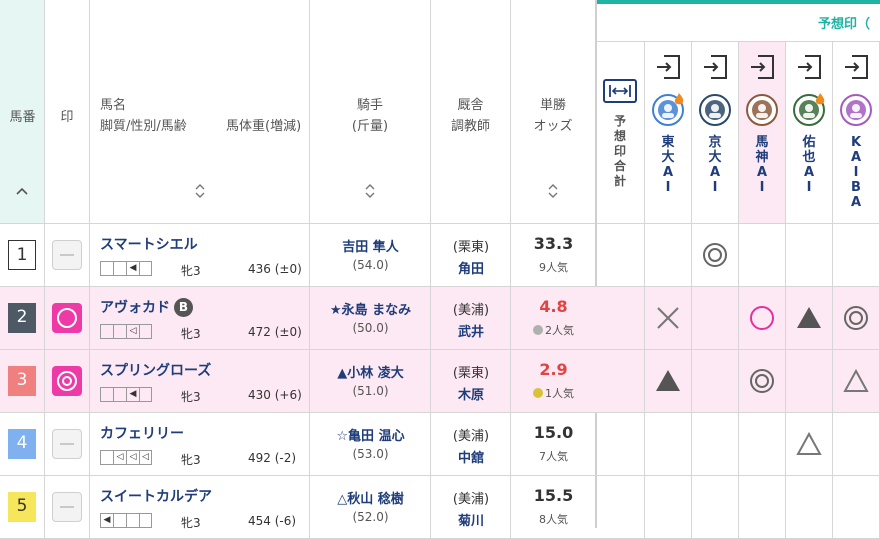 Image resolution: width=880 pixels, height=539 pixels. I want to click on popularity: 9人気, so click(553, 267).